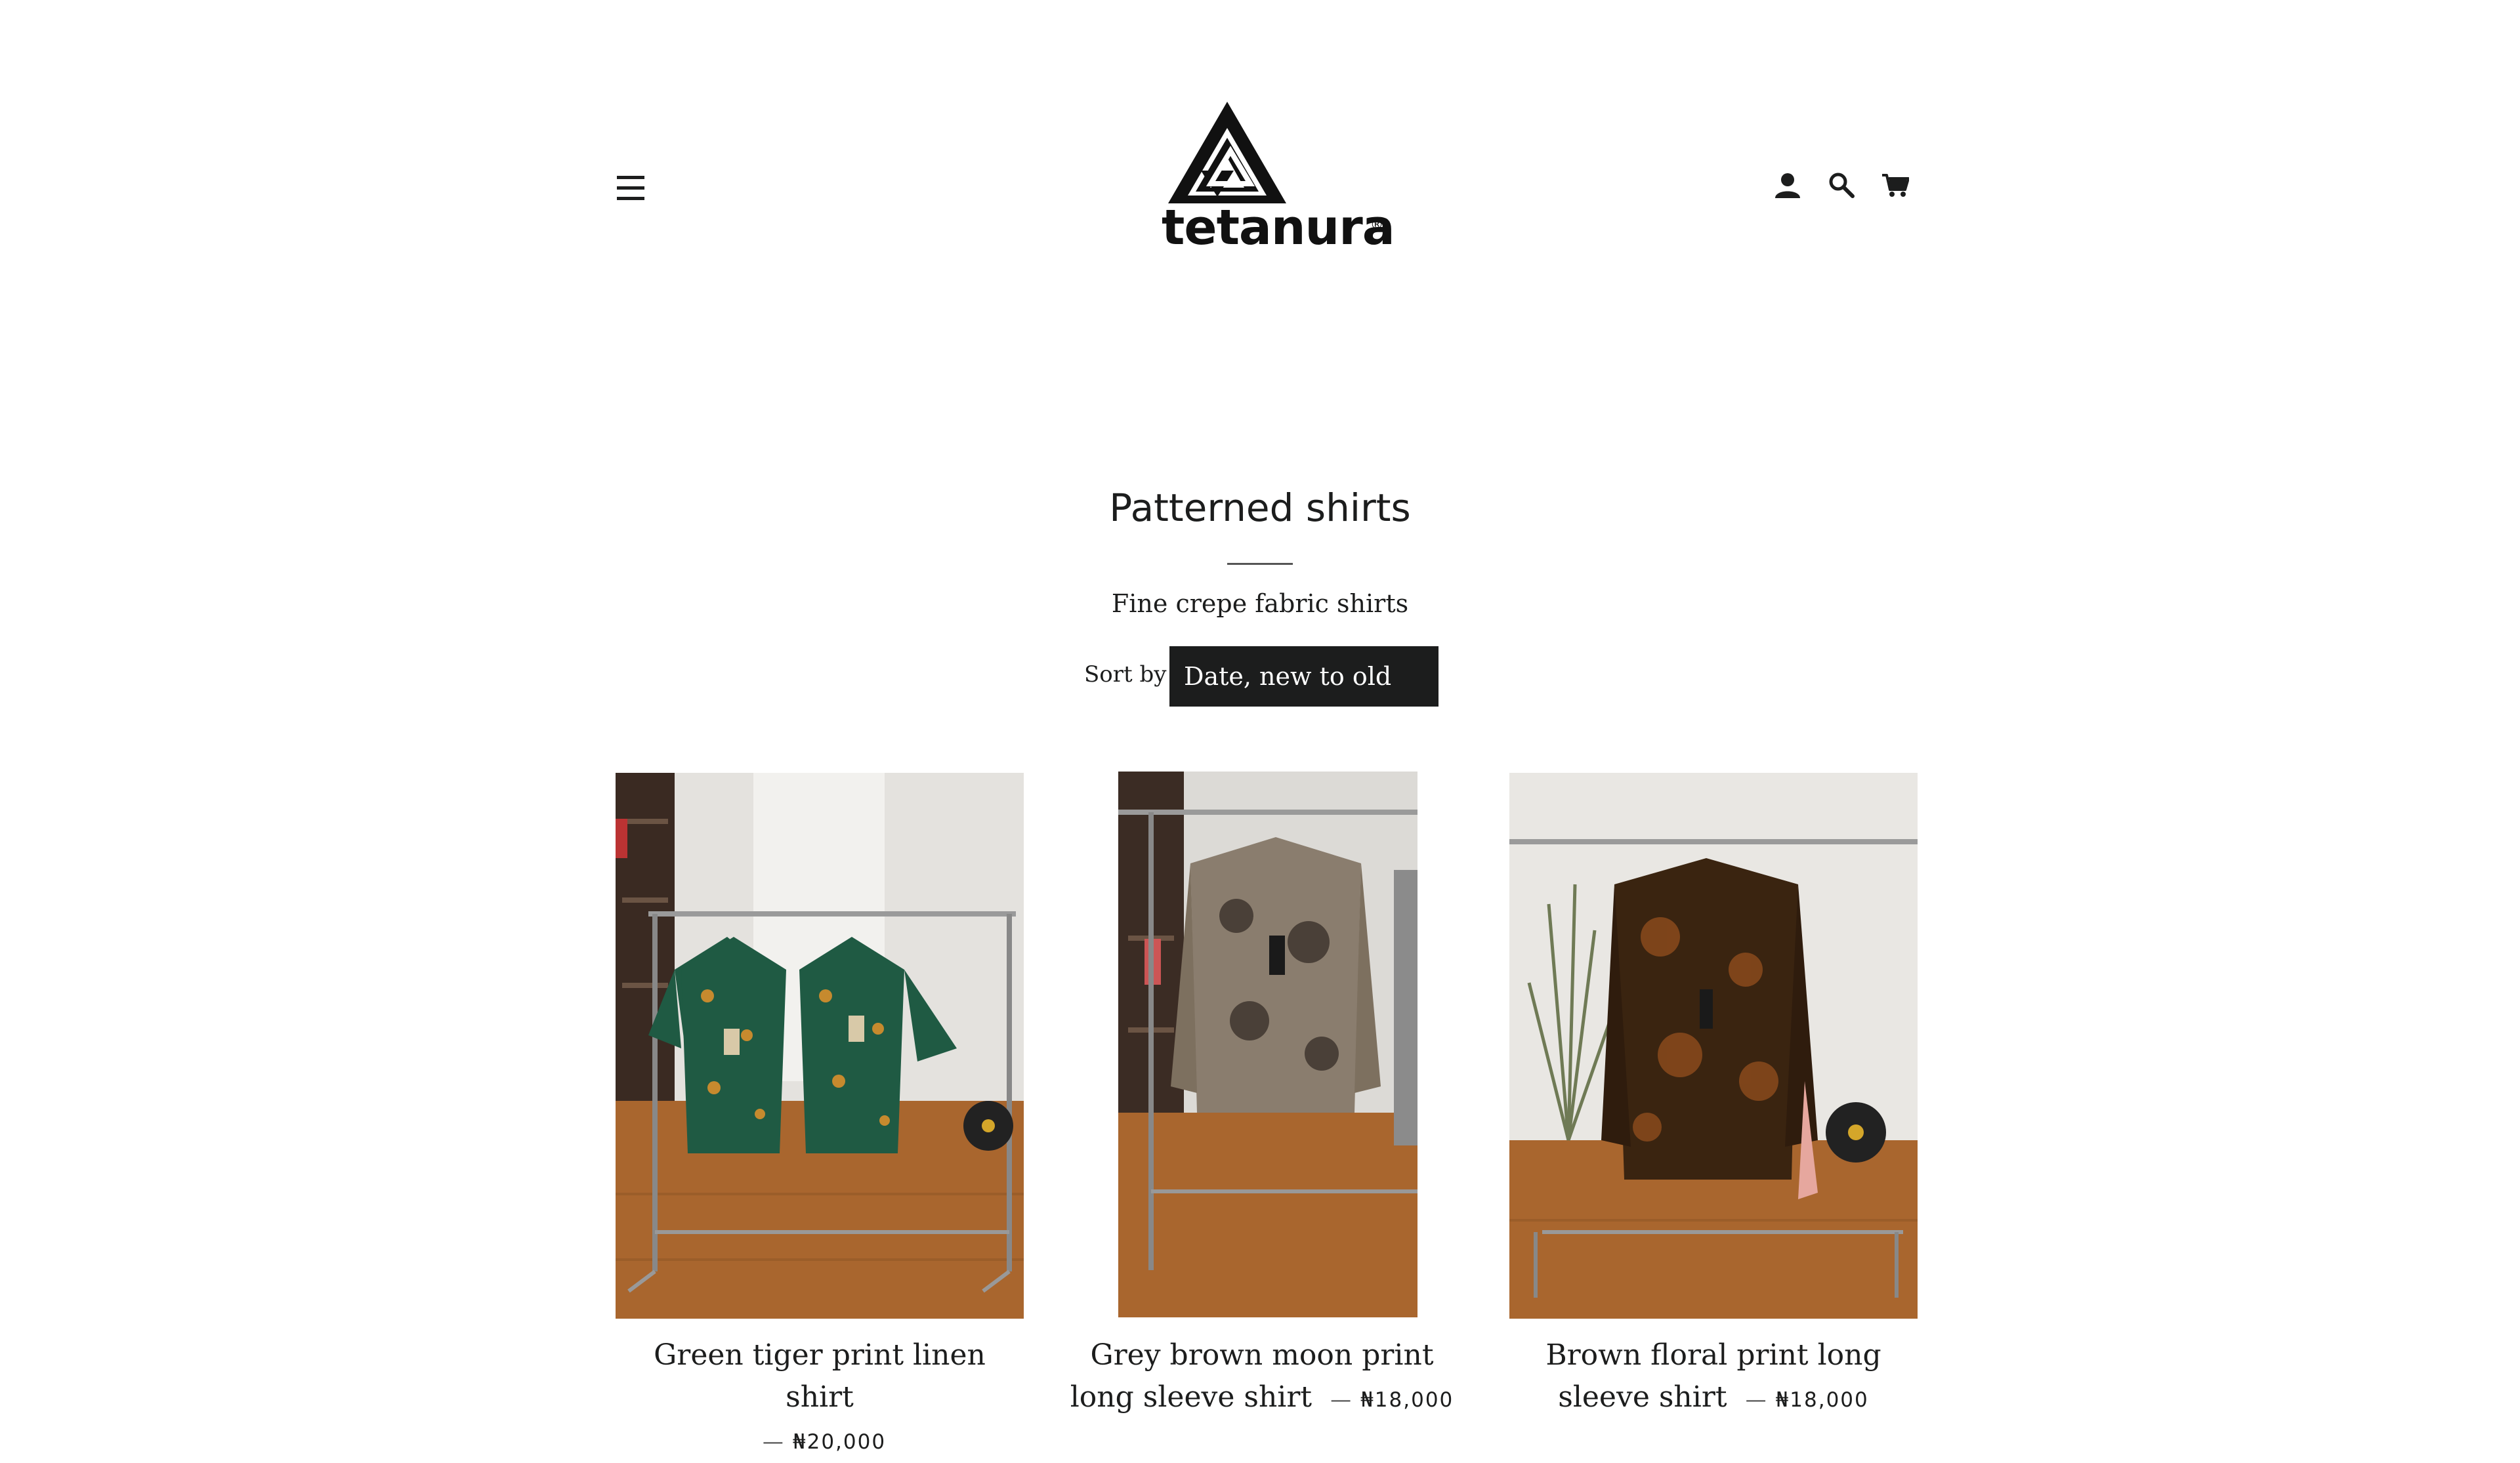 The height and width of the screenshot is (1463, 2520). Describe the element at coordinates (1787, 185) in the screenshot. I see `account-icon` at that location.